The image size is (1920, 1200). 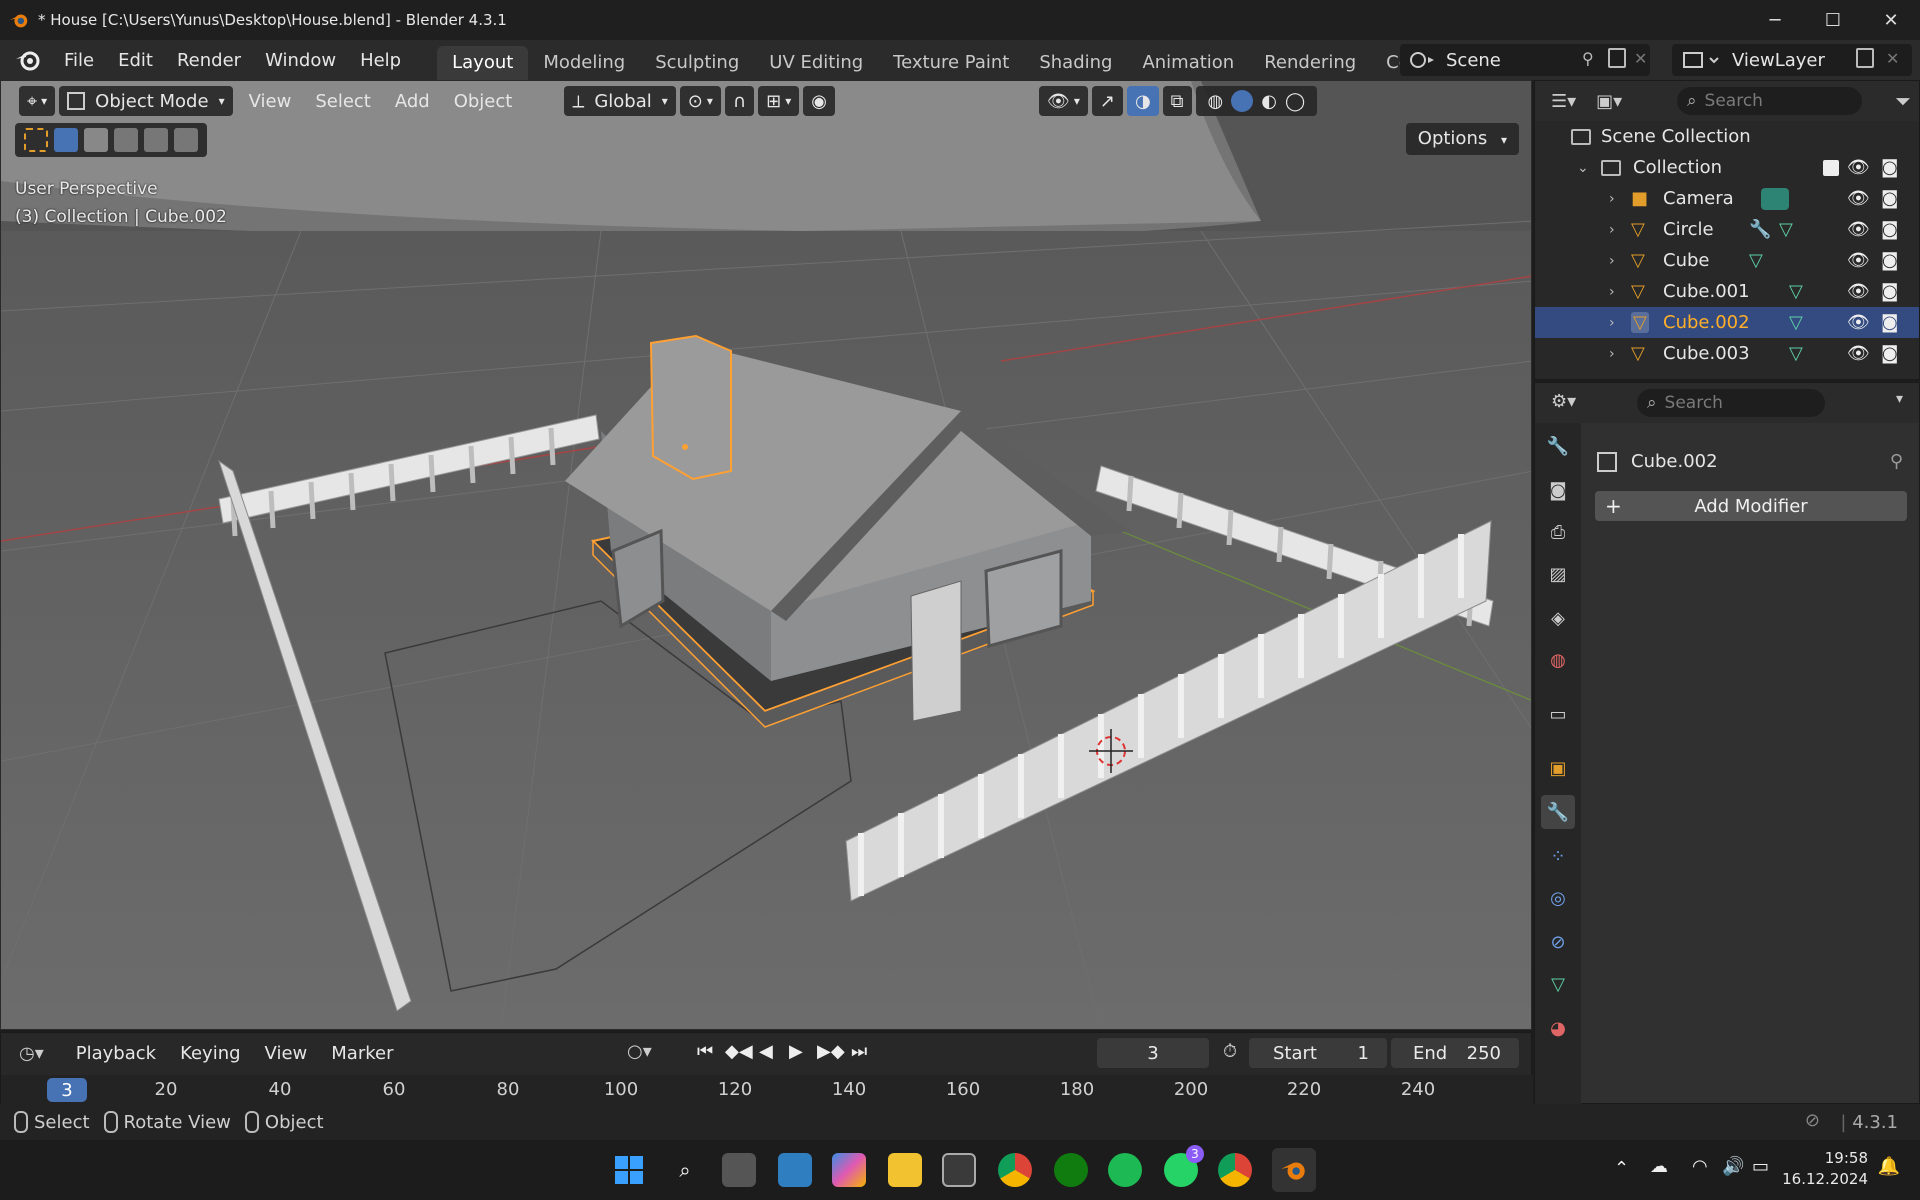 What do you see at coordinates (795, 1170) in the screenshot?
I see `widgets-icon` at bounding box center [795, 1170].